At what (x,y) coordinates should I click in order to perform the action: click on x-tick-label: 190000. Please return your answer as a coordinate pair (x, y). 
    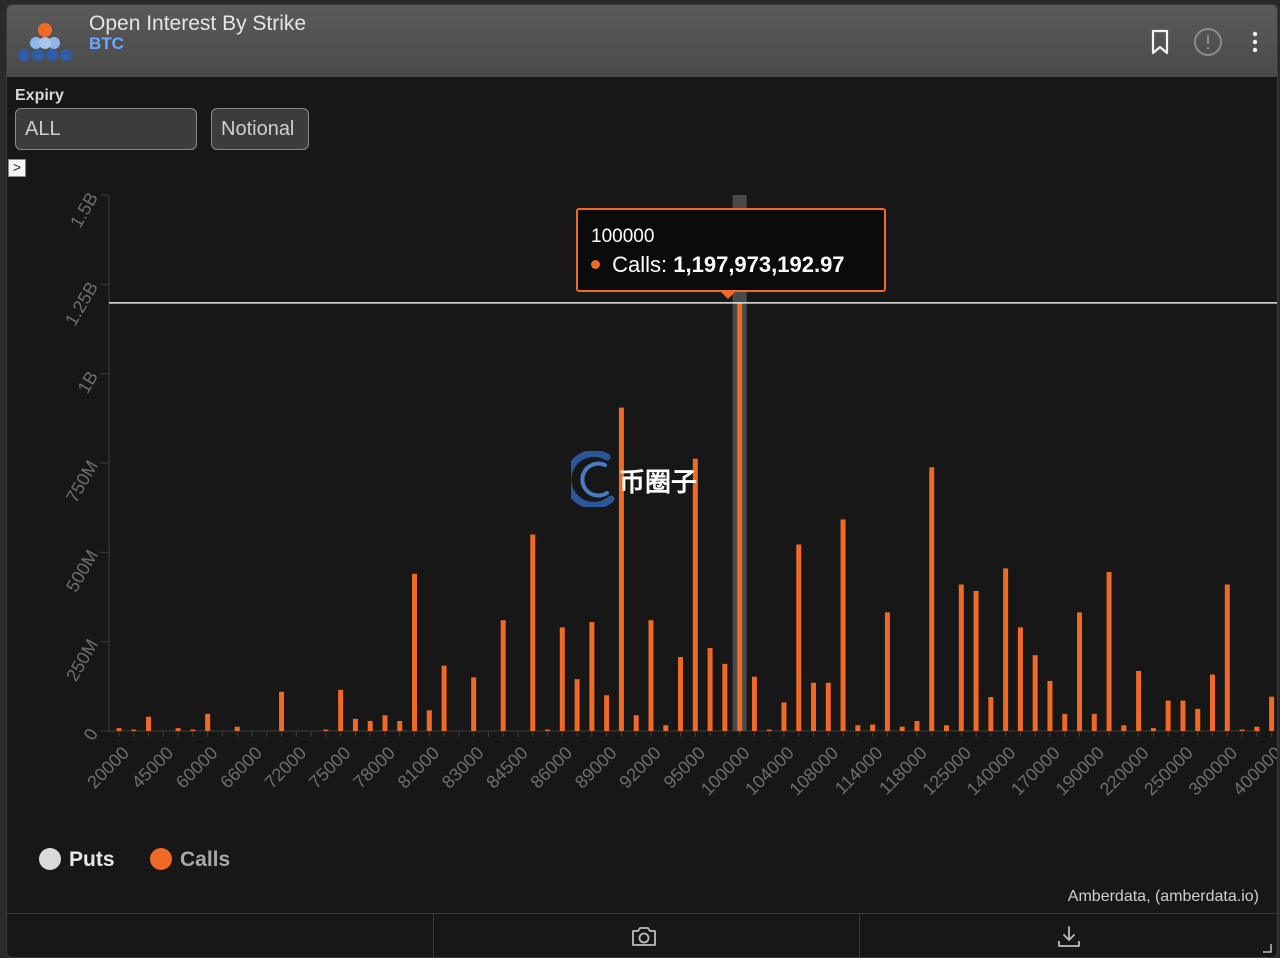
    Looking at the image, I should click on (1080, 771).